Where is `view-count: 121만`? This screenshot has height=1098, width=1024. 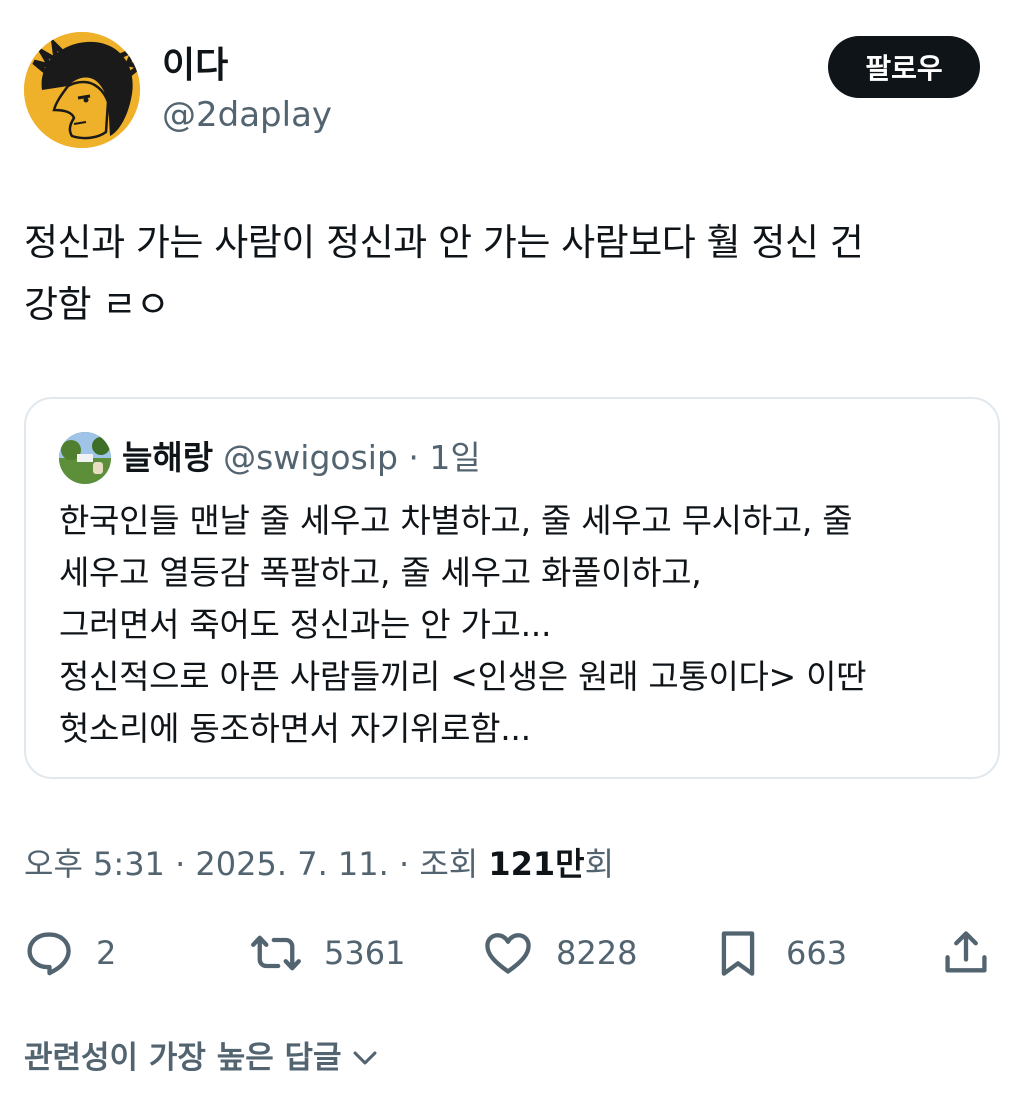
view-count: 121만 is located at coordinates (536, 864).